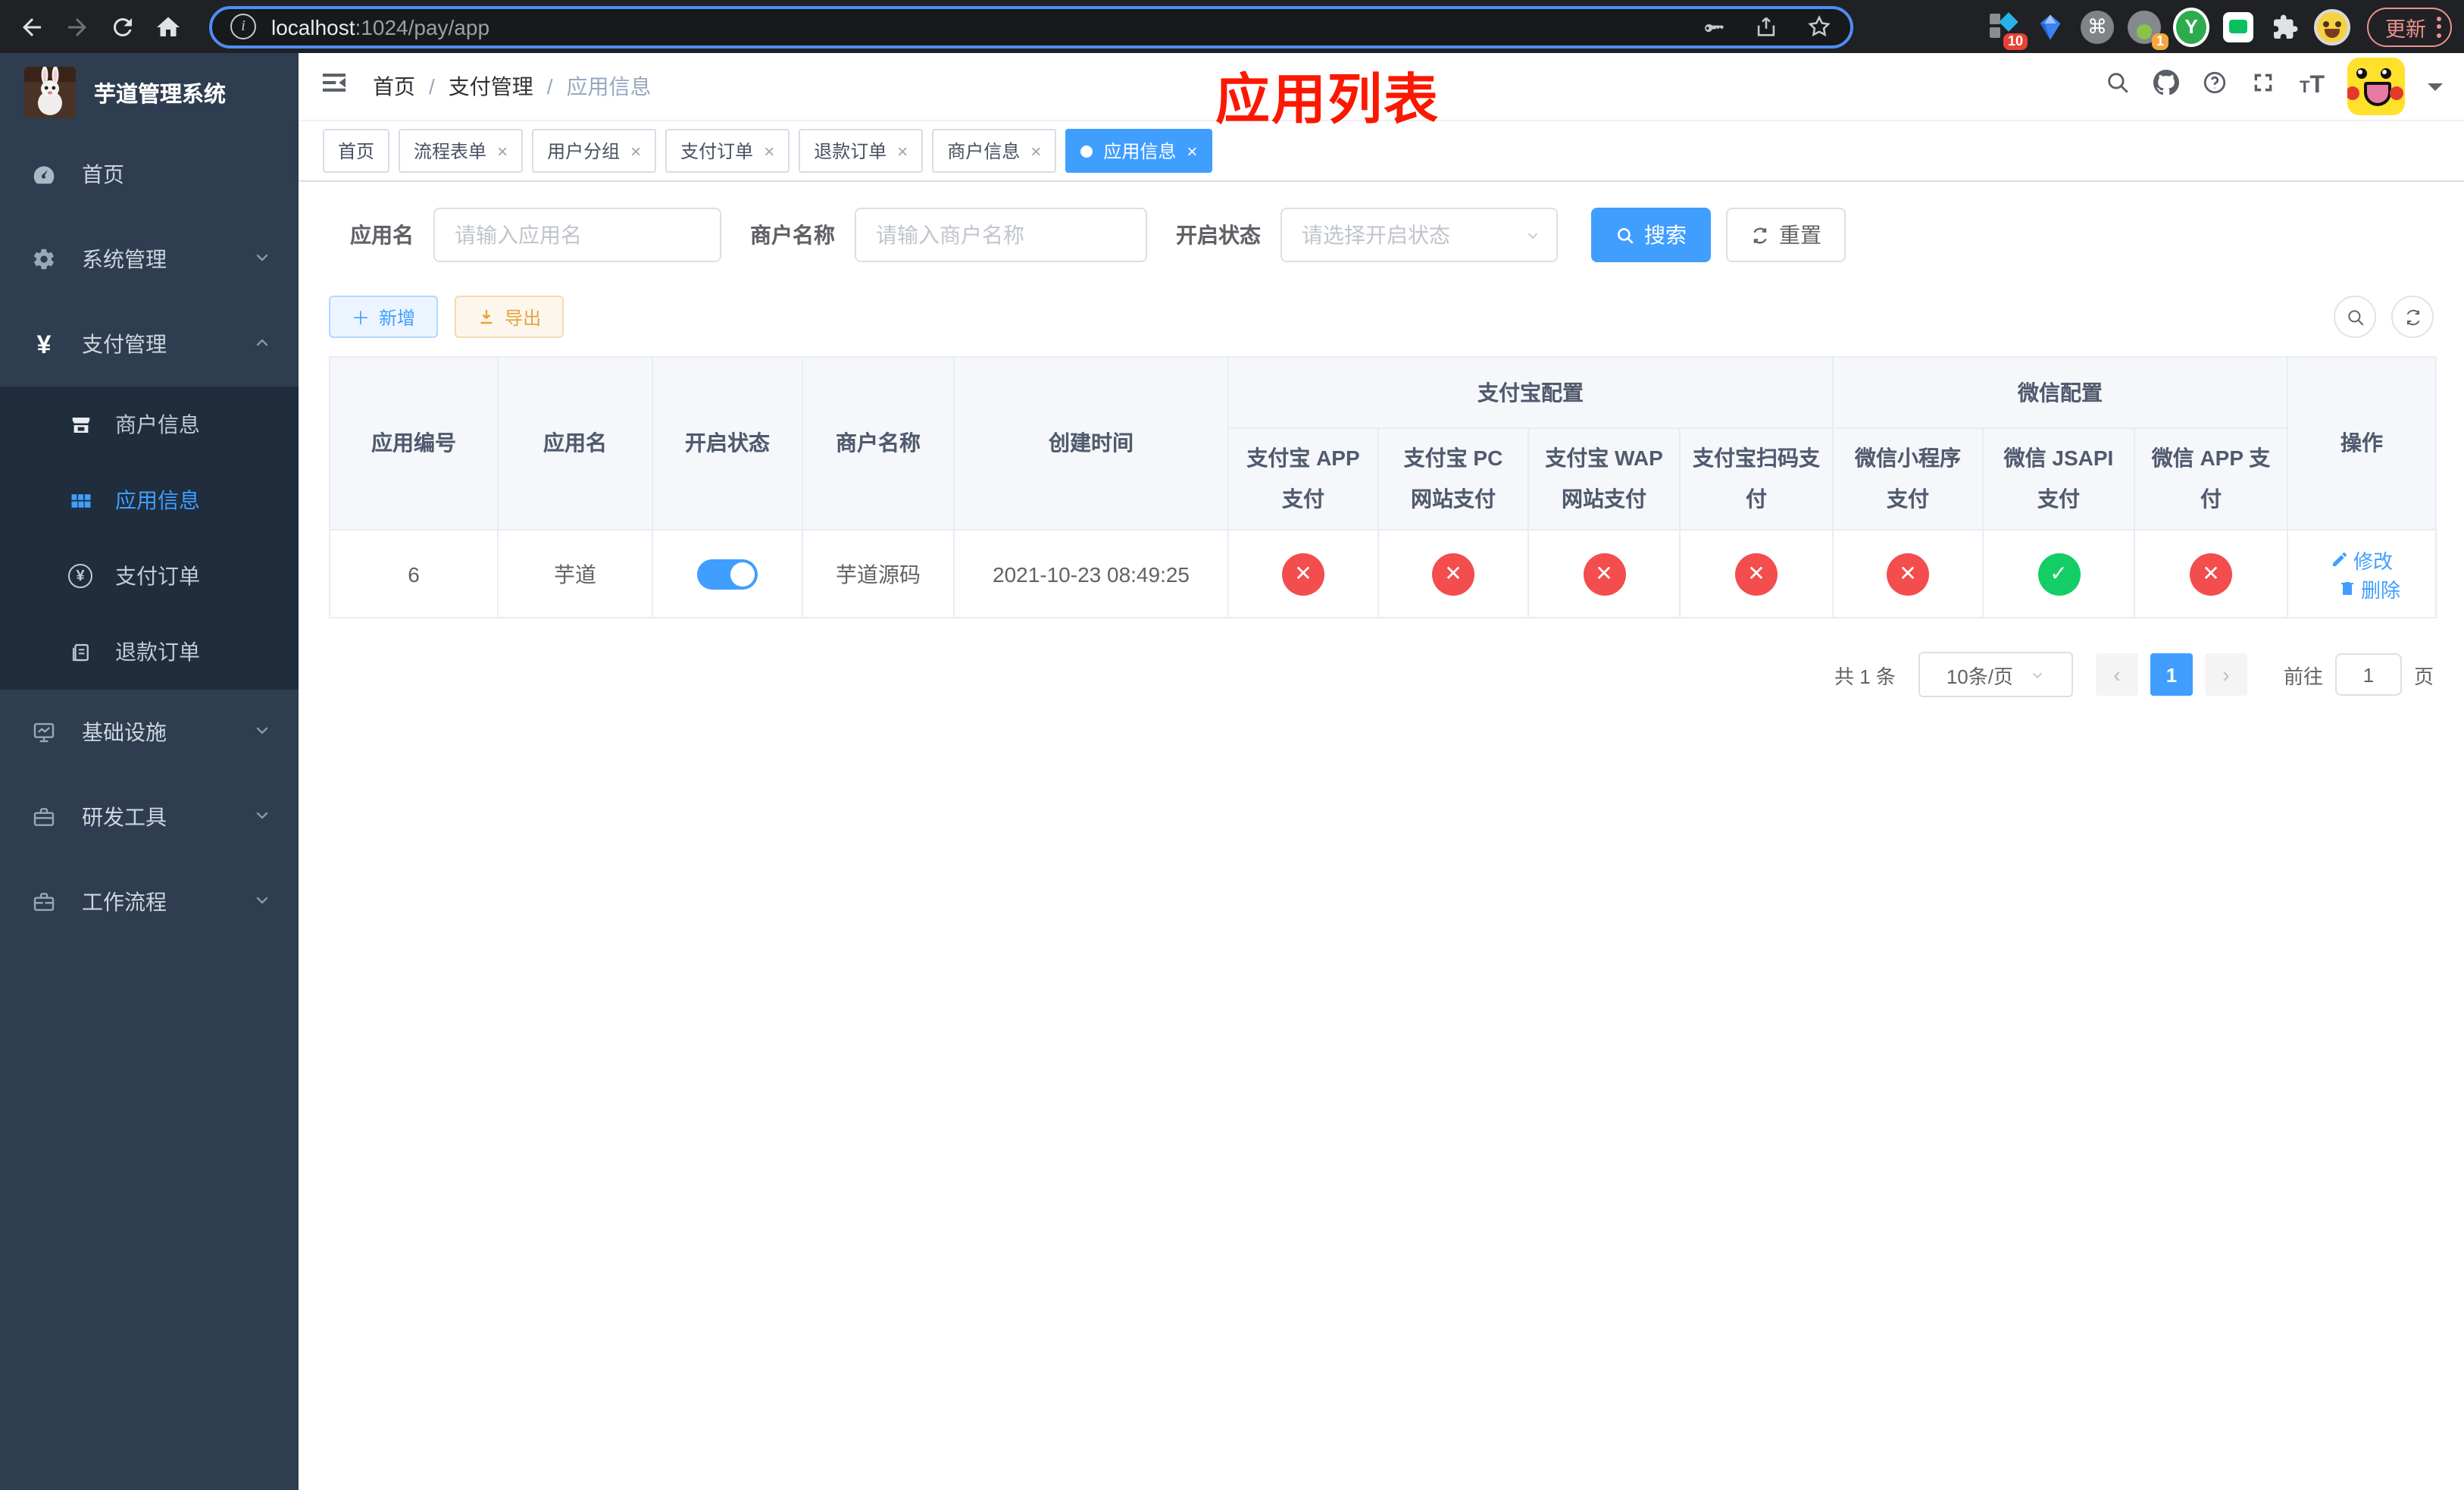 The width and height of the screenshot is (2464, 1490). I want to click on share-icon, so click(1766, 27).